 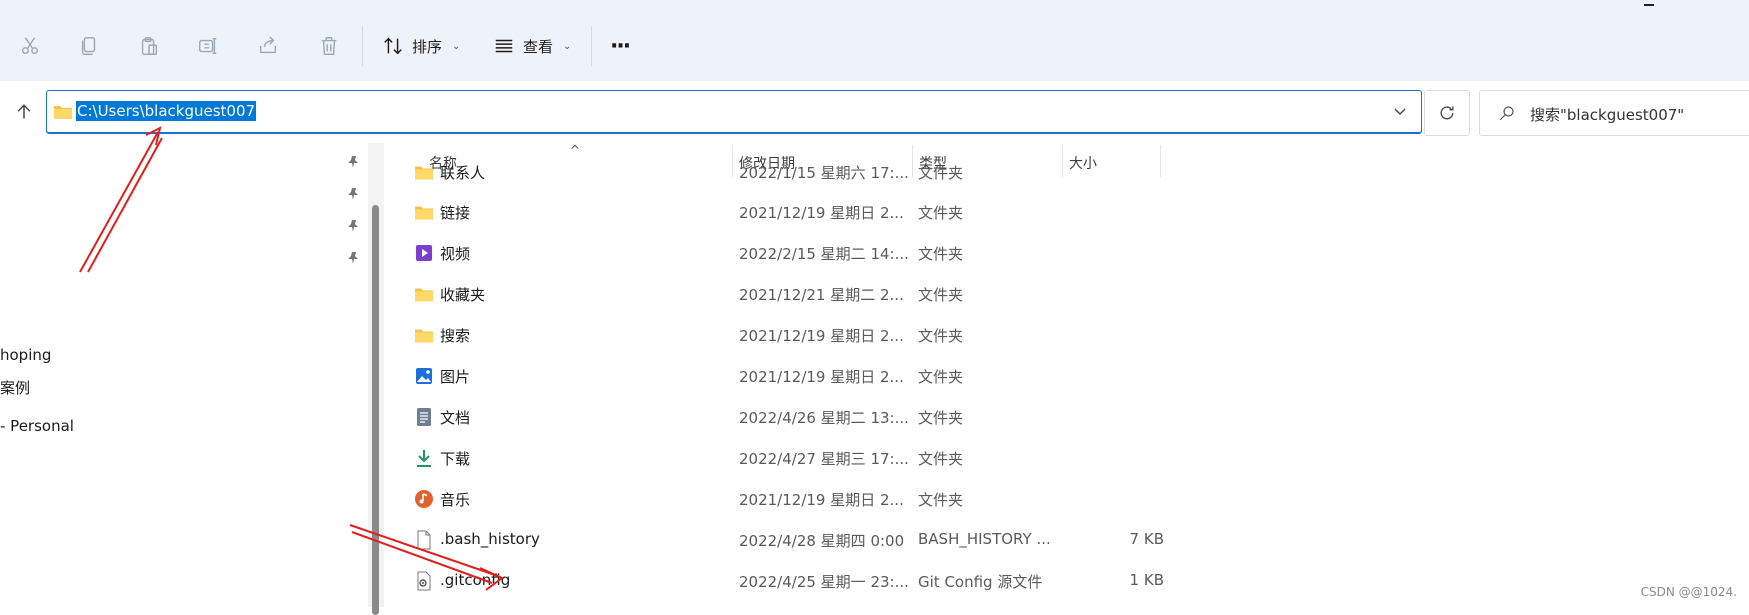 I want to click on arrow-up-icon, so click(x=24, y=111).